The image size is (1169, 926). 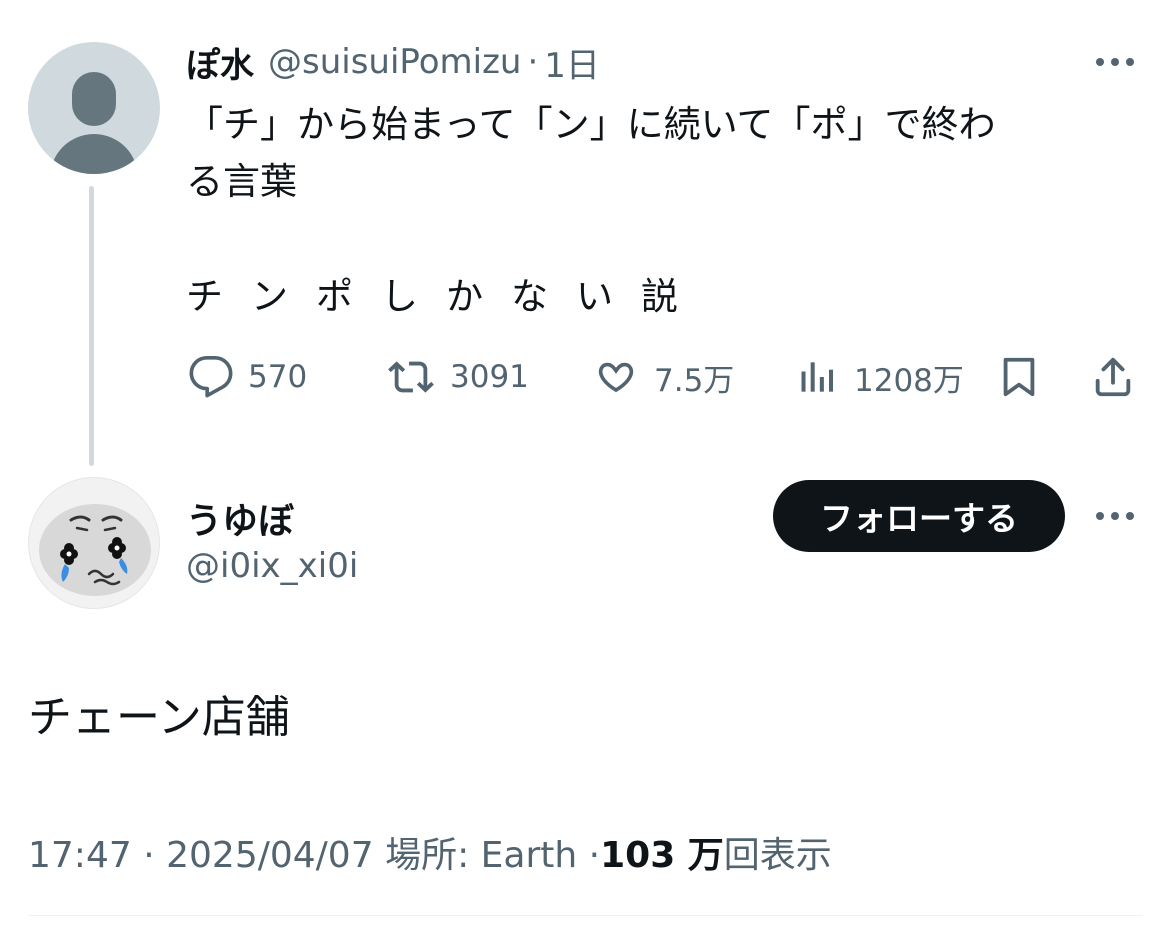 What do you see at coordinates (919, 516) in the screenshot?
I see `follow-button: フォローする` at bounding box center [919, 516].